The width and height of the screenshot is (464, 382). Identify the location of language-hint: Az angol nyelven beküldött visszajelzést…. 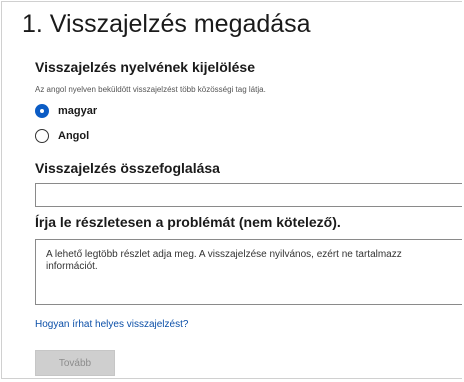
(150, 89).